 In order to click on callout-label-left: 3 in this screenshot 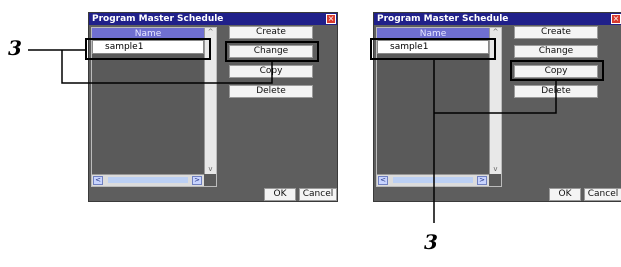, I will do `click(15, 48)`.